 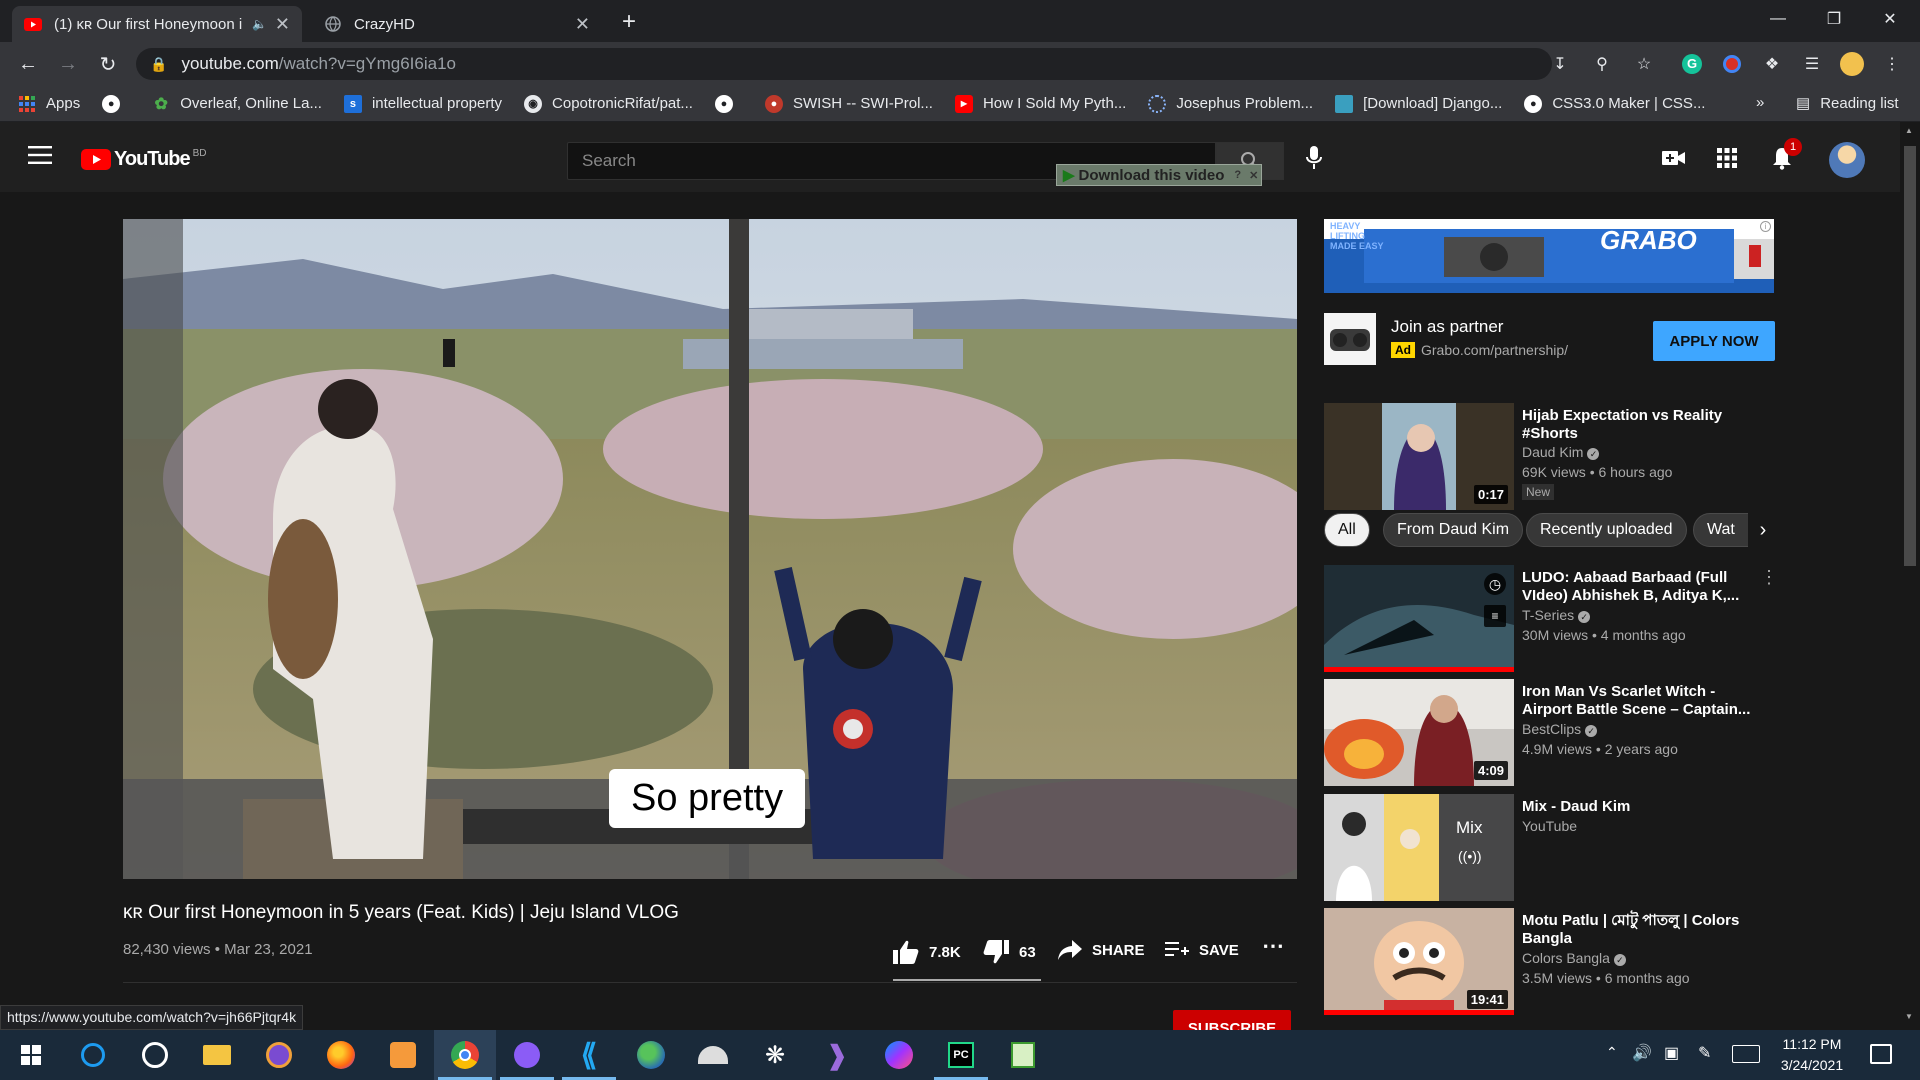 What do you see at coordinates (1419, 618) in the screenshot?
I see `video-thumbnail: ◷ ≡` at bounding box center [1419, 618].